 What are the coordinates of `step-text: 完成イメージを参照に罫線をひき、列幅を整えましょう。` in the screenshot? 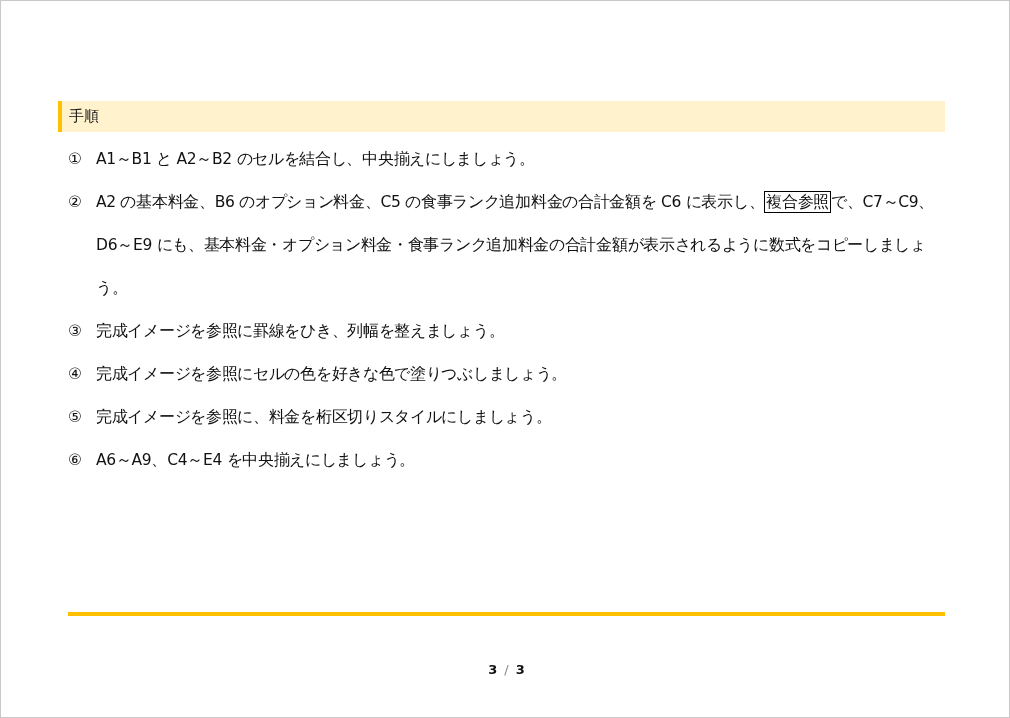 It's located at (300, 331).